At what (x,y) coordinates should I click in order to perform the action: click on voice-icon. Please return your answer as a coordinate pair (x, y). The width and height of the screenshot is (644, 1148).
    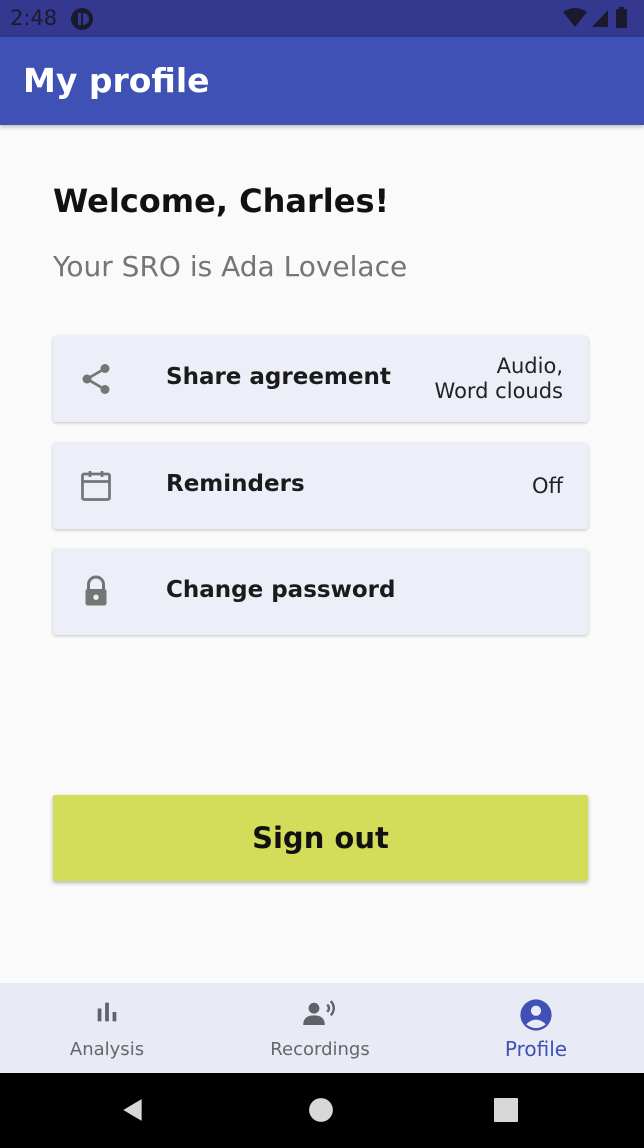
    Looking at the image, I should click on (320, 1015).